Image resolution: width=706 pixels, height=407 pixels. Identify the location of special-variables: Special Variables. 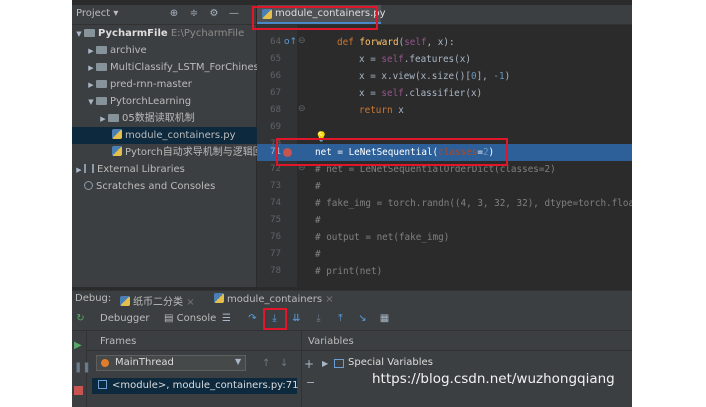
(390, 362).